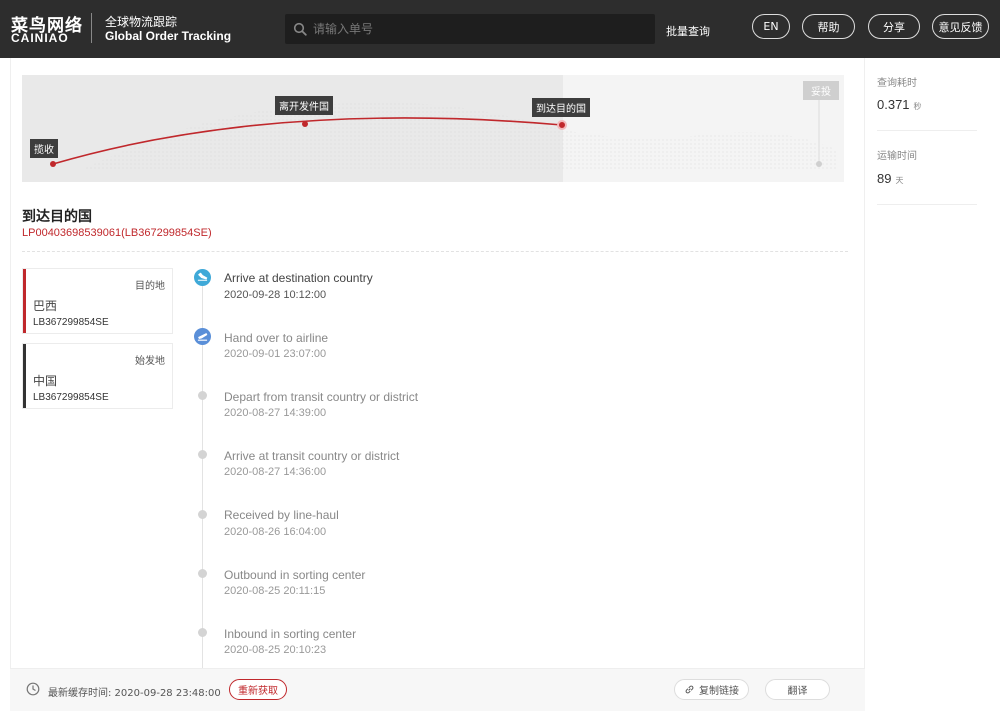 The height and width of the screenshot is (711, 1000). Describe the element at coordinates (275, 472) in the screenshot. I see `timeline-time: 2020-08-27 14:36:00` at that location.